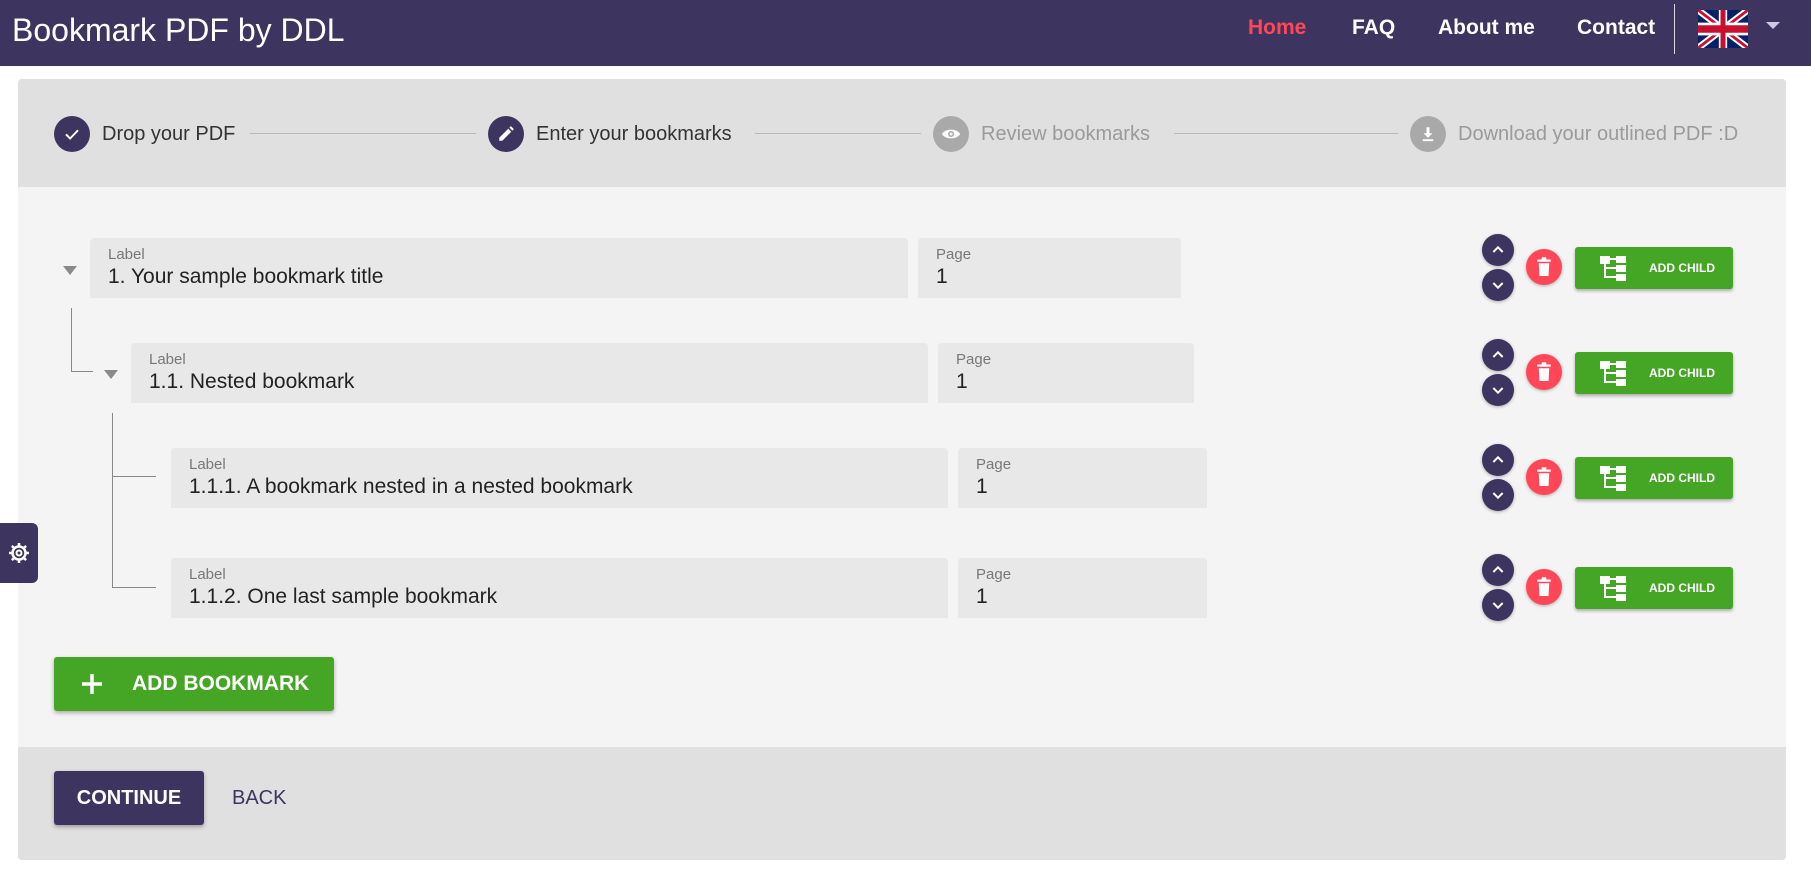 This screenshot has height=878, width=1811. I want to click on uk-flag-icon, so click(1723, 29).